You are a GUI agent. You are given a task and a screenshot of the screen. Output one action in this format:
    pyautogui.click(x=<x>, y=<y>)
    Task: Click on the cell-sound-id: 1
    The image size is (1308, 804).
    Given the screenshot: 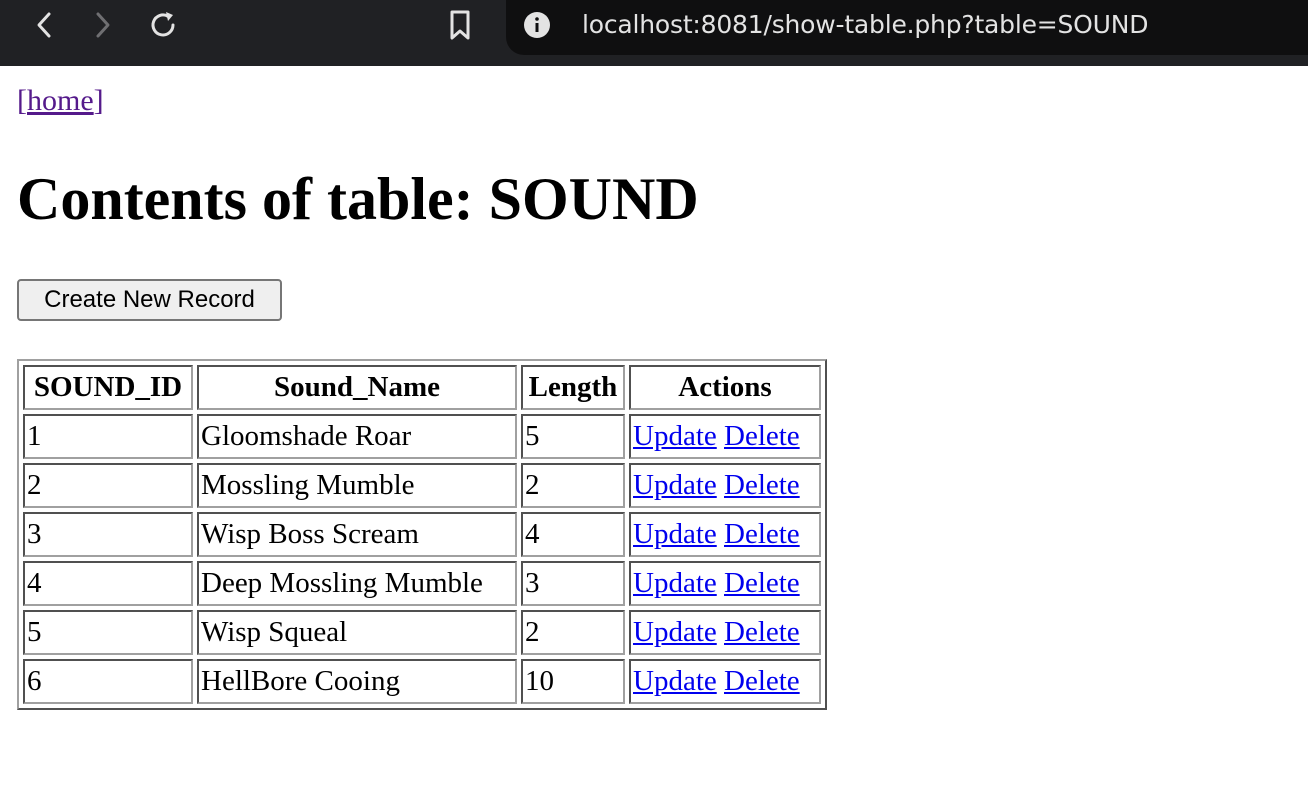 What is the action you would take?
    pyautogui.click(x=108, y=436)
    